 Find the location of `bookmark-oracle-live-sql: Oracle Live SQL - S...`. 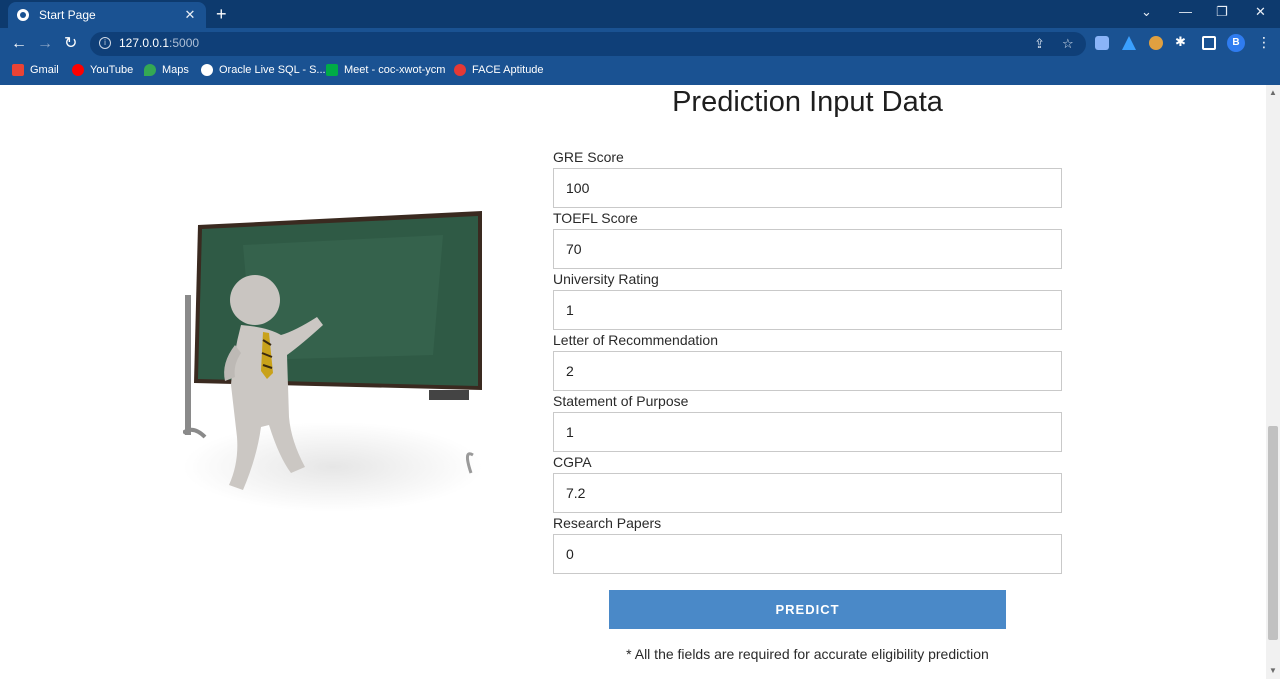

bookmark-oracle-live-sql: Oracle Live SQL - S... is located at coordinates (263, 70).